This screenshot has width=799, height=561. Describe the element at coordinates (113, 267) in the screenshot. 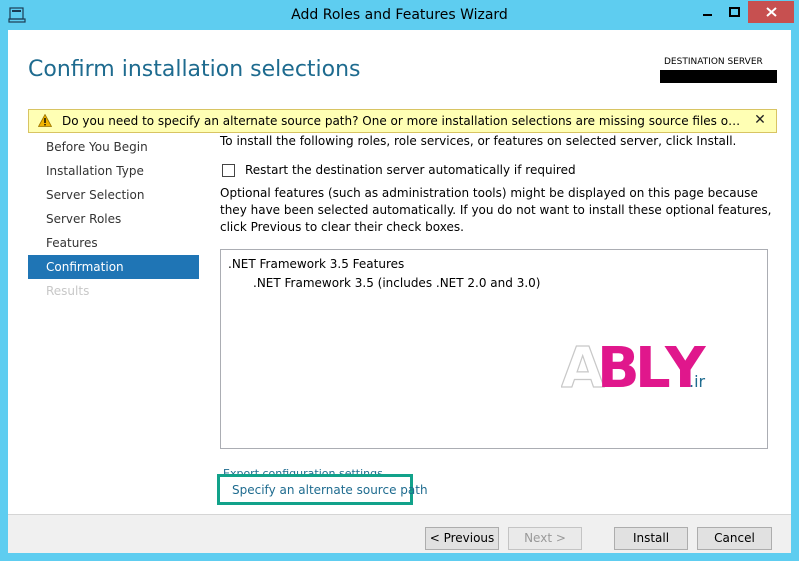

I see `nav-item-confirmation: Confirmation` at that location.